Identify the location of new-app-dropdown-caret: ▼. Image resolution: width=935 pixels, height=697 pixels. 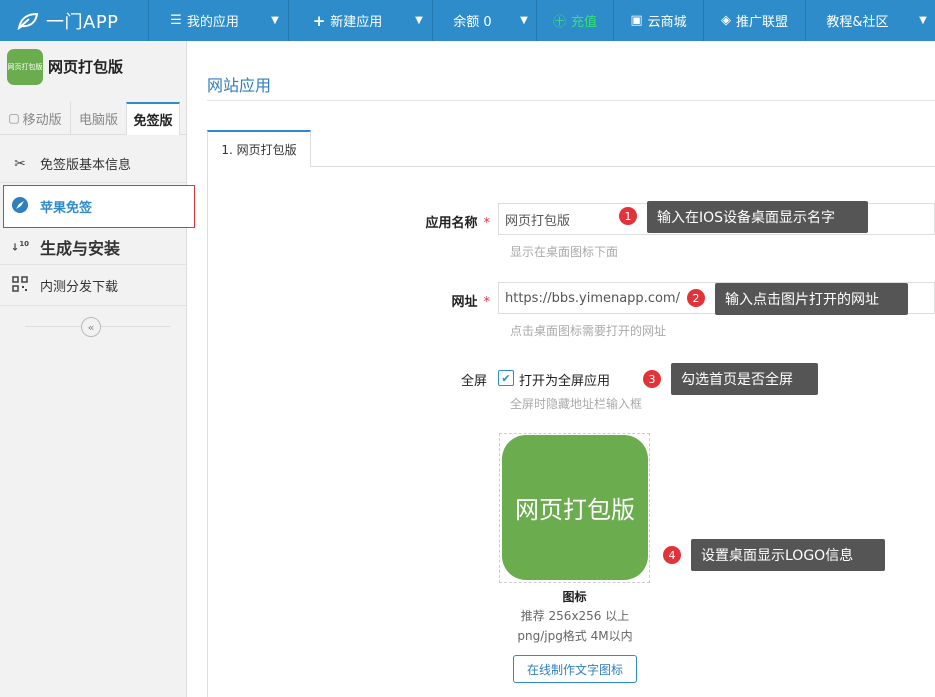
(419, 20).